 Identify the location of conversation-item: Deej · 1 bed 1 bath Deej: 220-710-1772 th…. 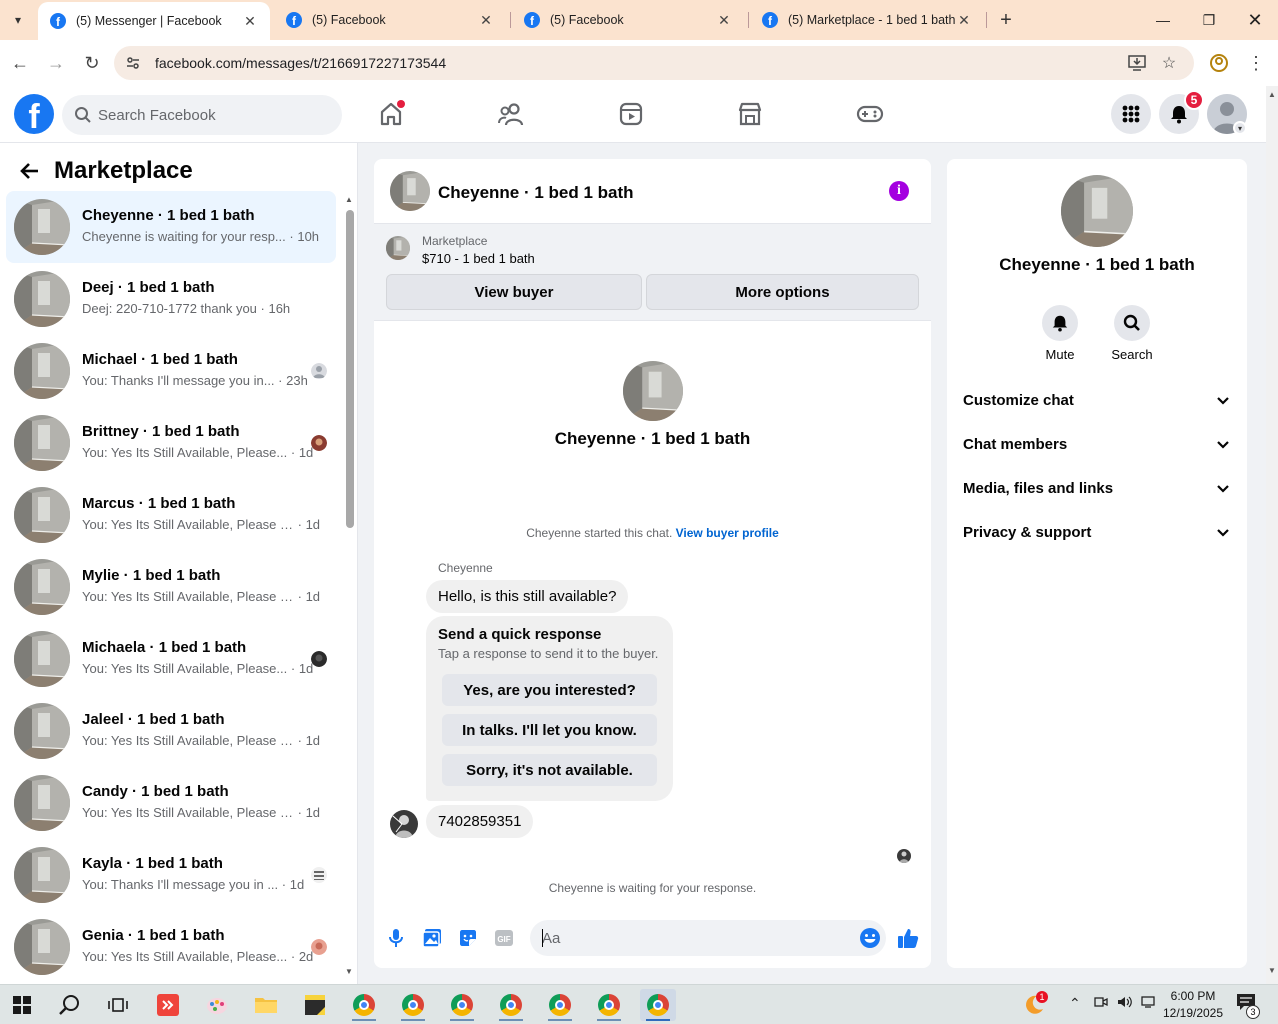
(171, 299).